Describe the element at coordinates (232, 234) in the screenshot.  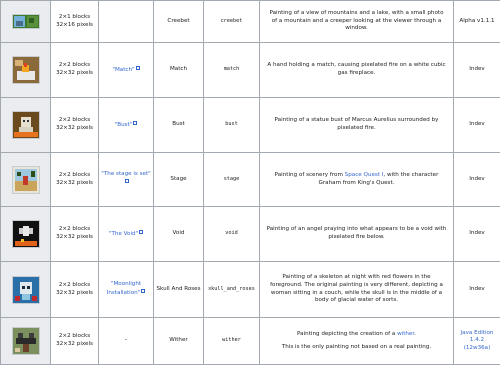
I see `id-cell: void` at that location.